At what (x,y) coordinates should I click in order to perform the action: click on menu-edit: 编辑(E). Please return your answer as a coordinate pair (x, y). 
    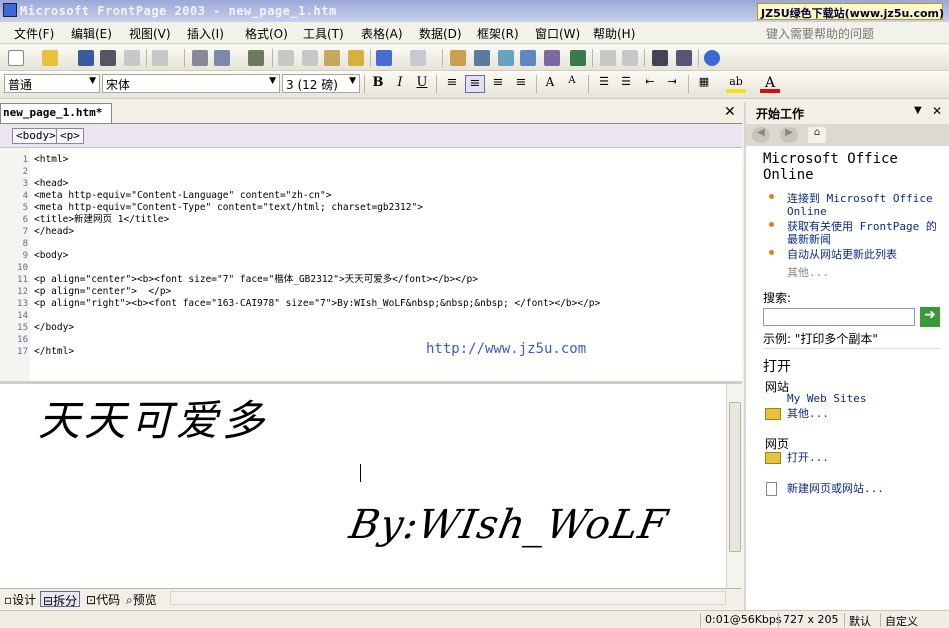
    Looking at the image, I should click on (91, 33).